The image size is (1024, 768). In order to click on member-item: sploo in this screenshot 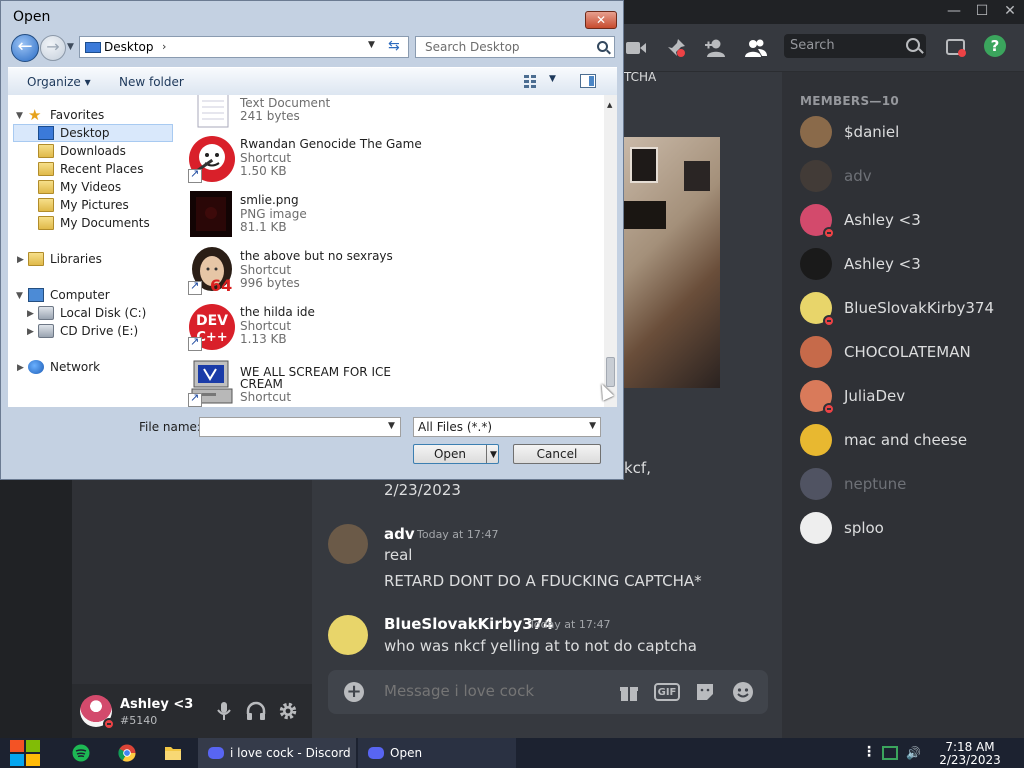, I will do `click(910, 528)`.